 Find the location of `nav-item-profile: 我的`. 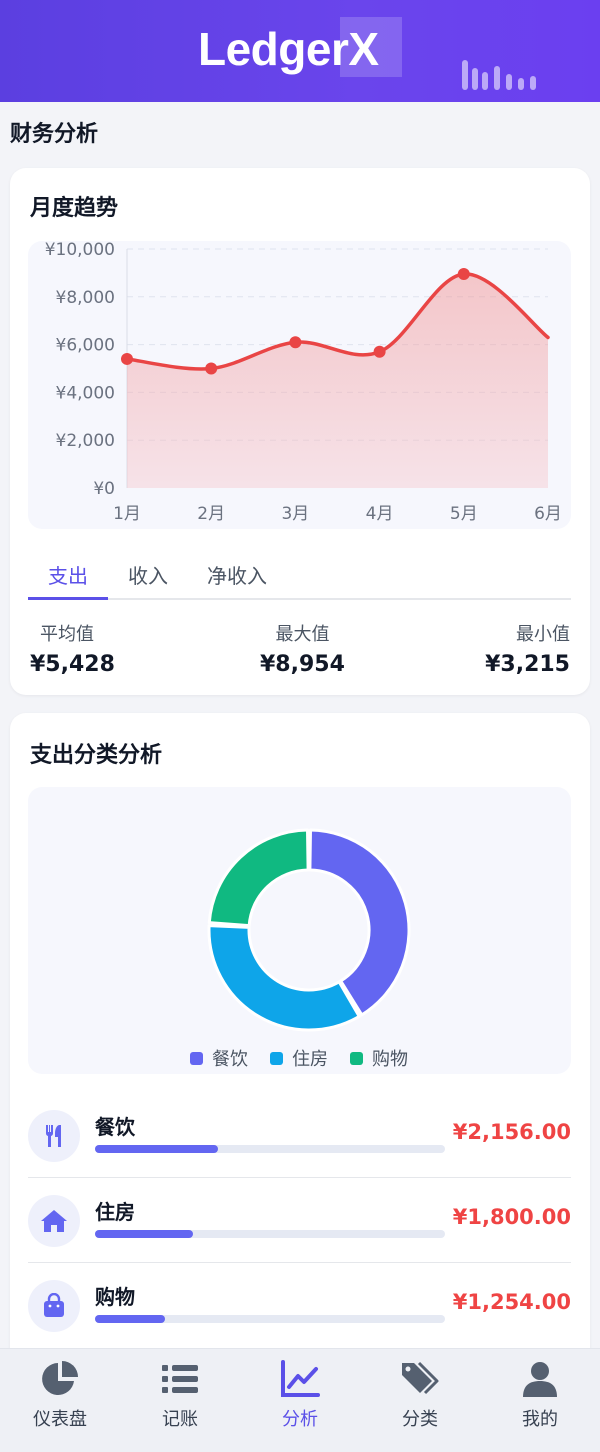

nav-item-profile: 我的 is located at coordinates (540, 1400).